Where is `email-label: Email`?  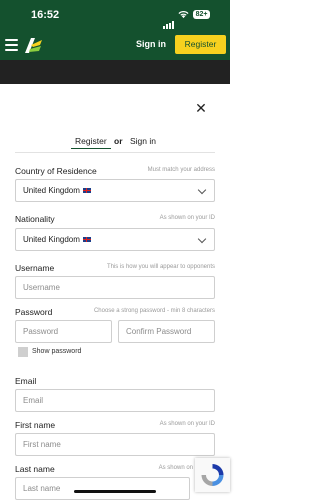 email-label: Email is located at coordinates (26, 381).